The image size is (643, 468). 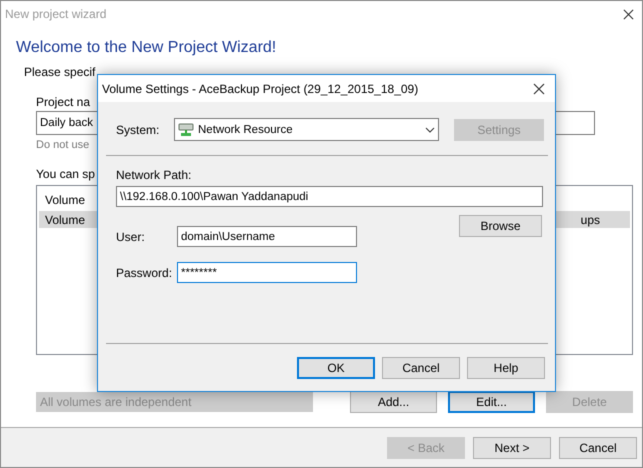 What do you see at coordinates (506, 368) in the screenshot?
I see `help-button: Help` at bounding box center [506, 368].